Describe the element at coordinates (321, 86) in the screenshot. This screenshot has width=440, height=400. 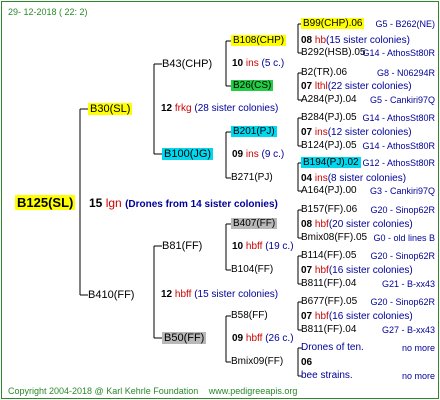
I see `g3-2-mating-line: lthl` at that location.